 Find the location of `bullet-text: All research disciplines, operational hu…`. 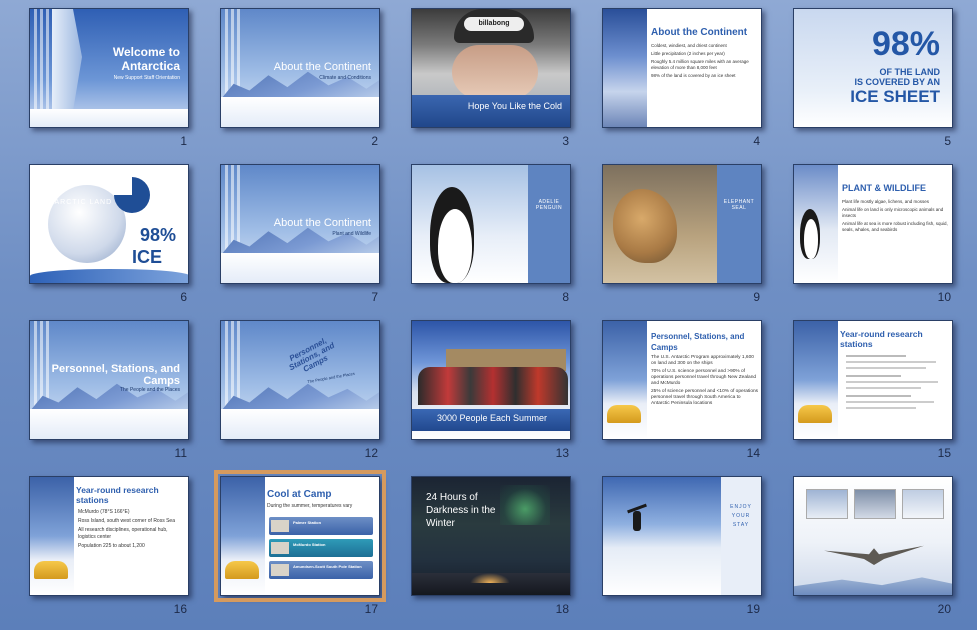

bullet-text: All research disciplines, operational hu… is located at coordinates (123, 533).